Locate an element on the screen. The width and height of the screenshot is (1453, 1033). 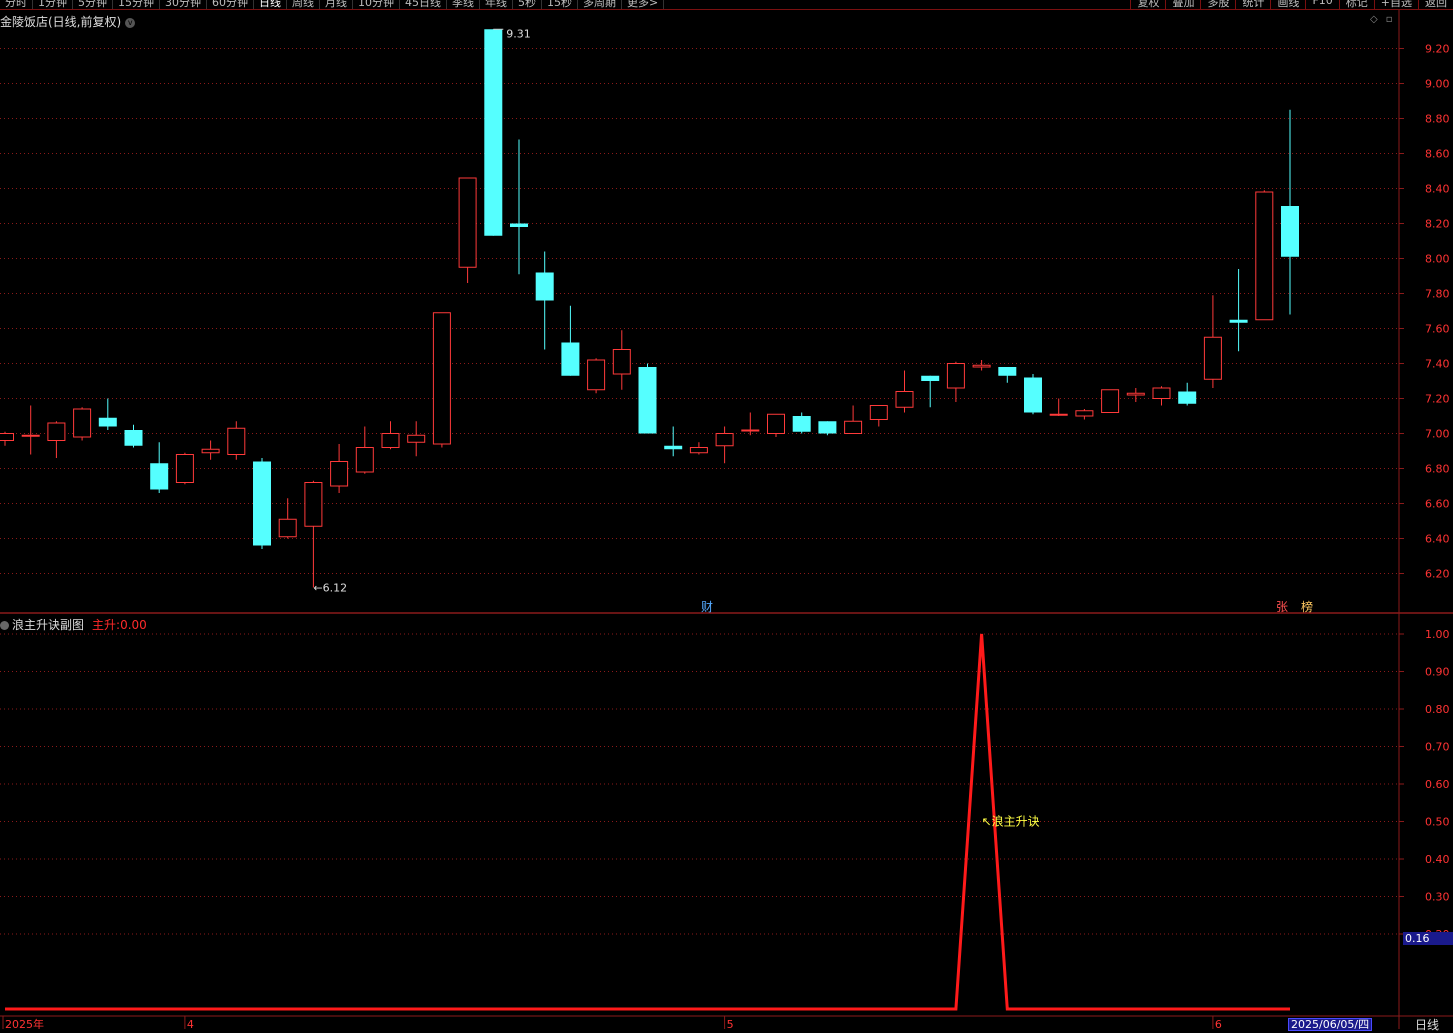
signal-annotation: ↖浪主升诀 is located at coordinates (1011, 821).